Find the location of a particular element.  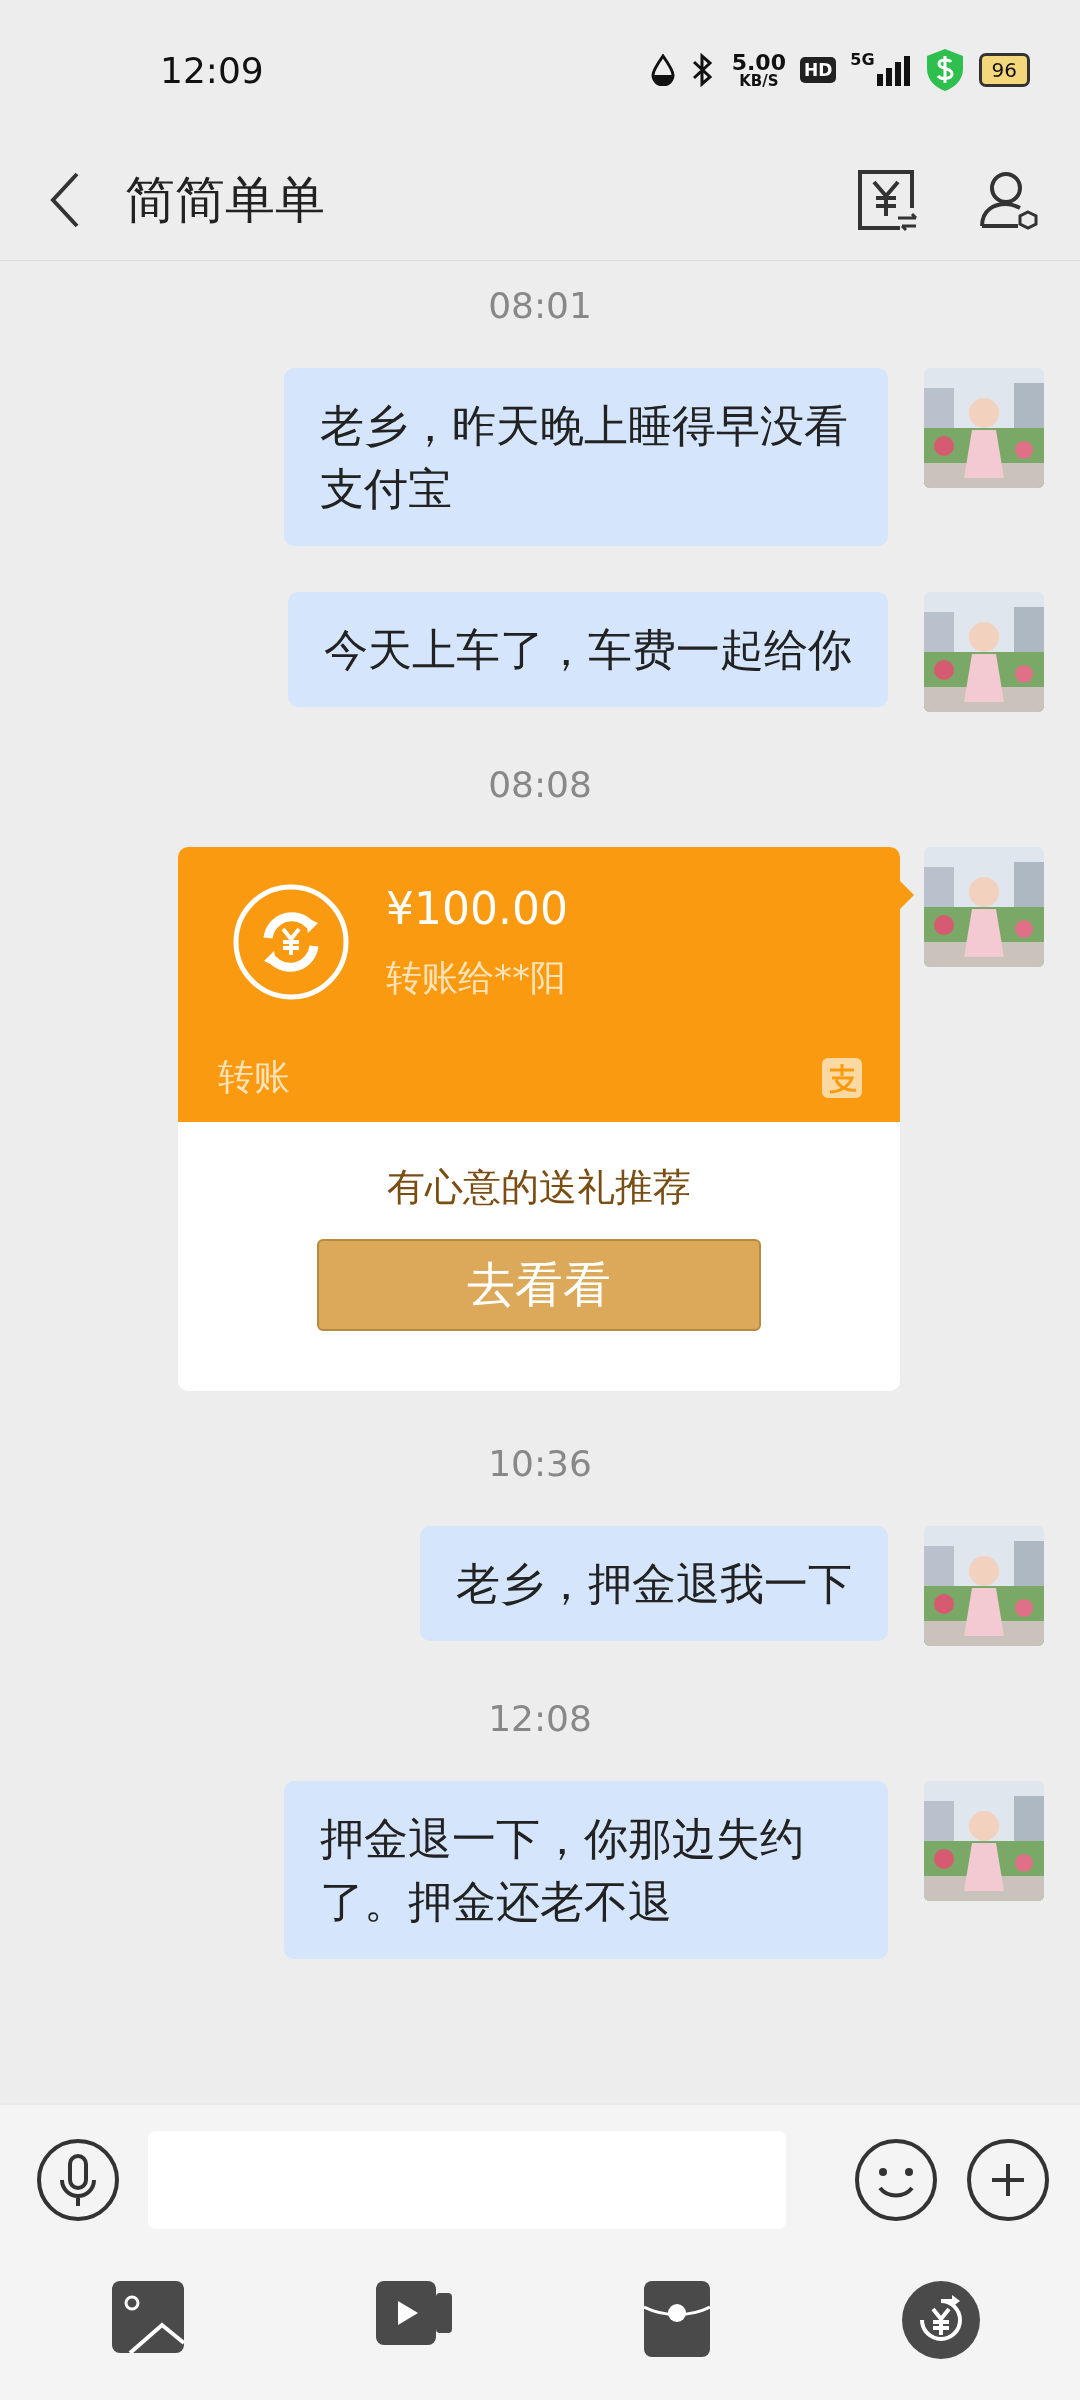

network-speed: 5.00 is located at coordinates (758, 62).